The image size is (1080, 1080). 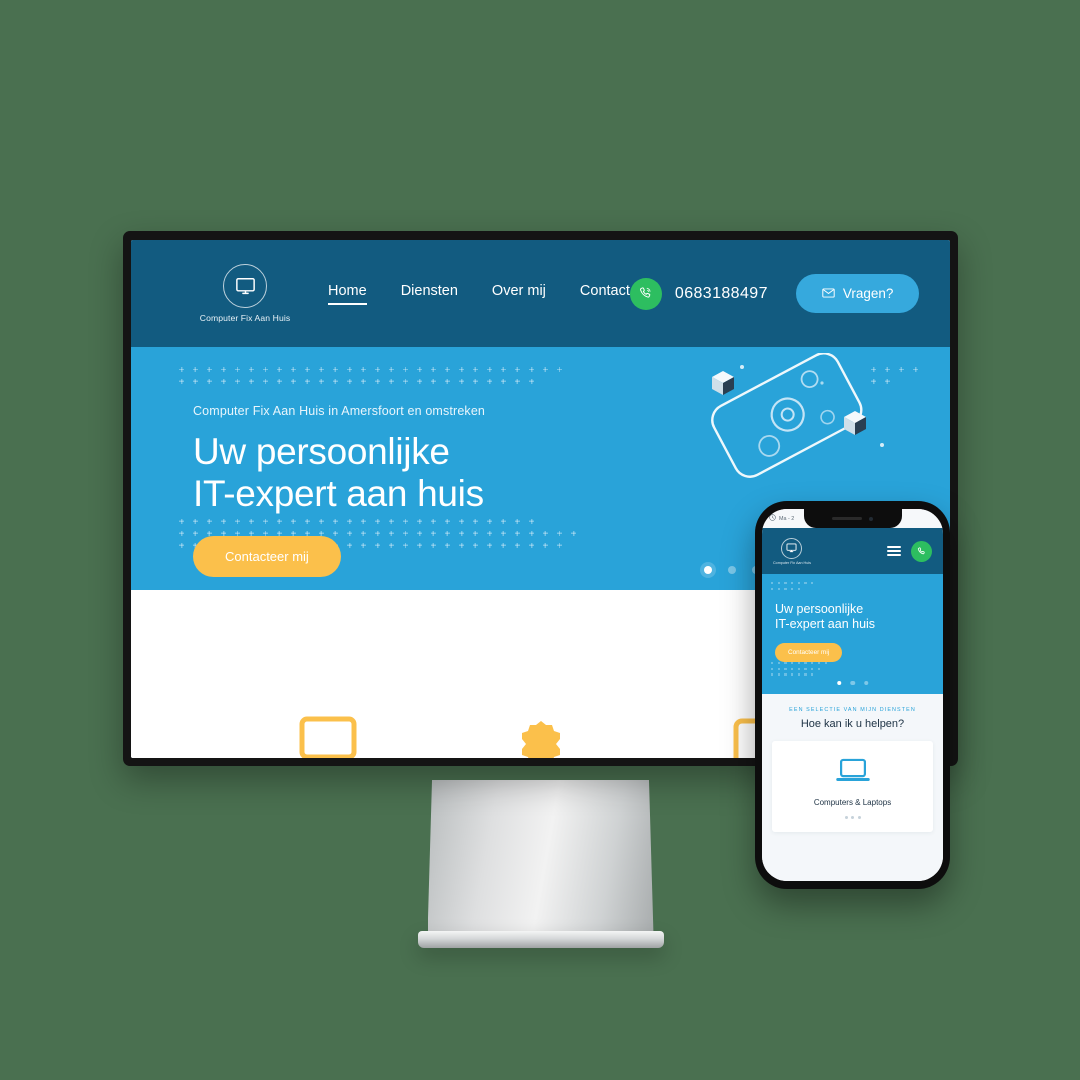 What do you see at coordinates (809, 652) in the screenshot?
I see `phone-contacteer-mij-button: Contacteer mij` at bounding box center [809, 652].